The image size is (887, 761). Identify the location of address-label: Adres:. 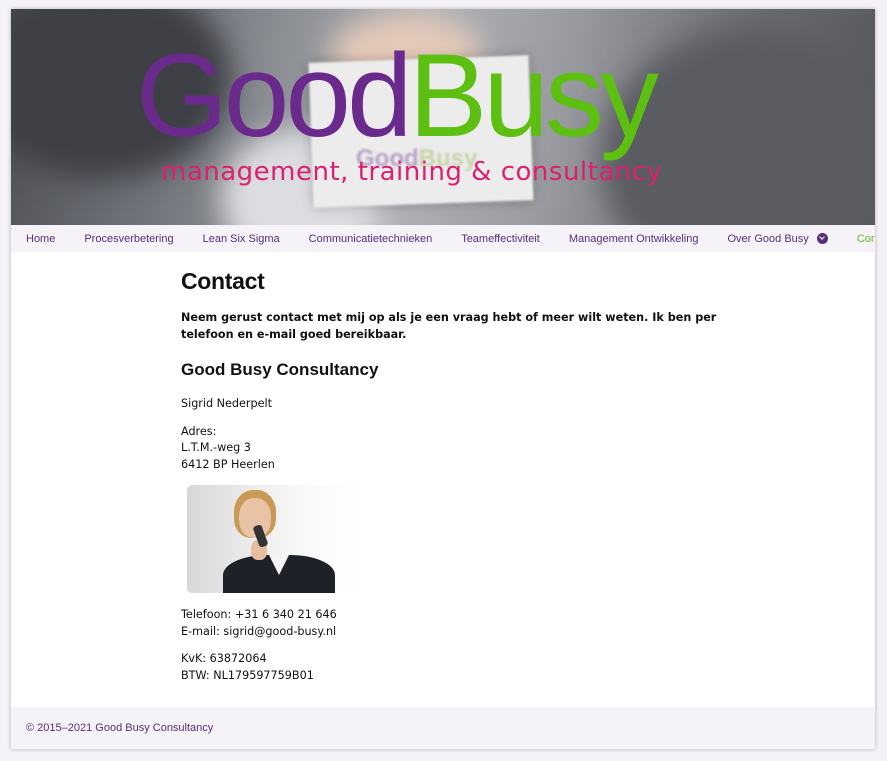
(199, 431).